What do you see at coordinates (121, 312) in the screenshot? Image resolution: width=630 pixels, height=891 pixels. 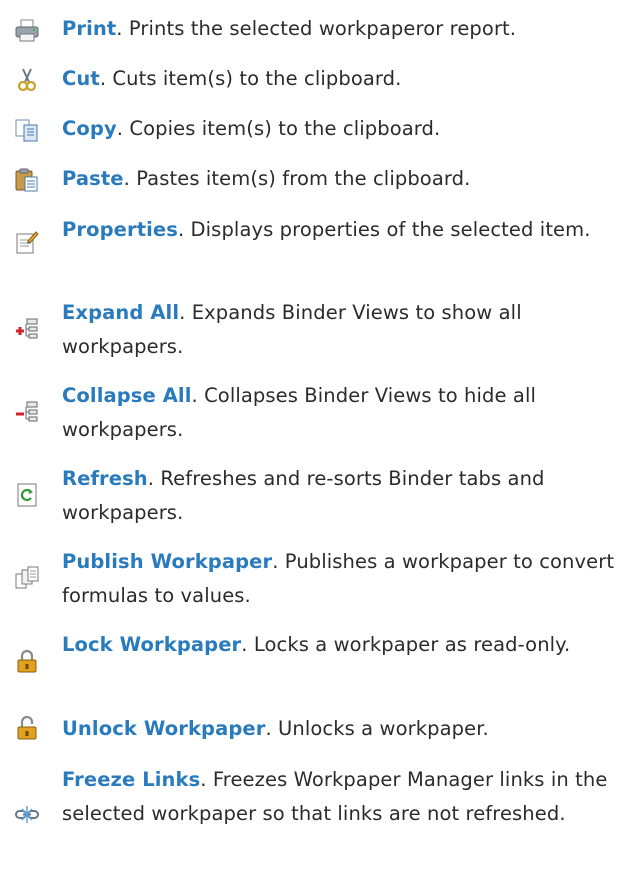 I see `term-expand-all: Expand All` at bounding box center [121, 312].